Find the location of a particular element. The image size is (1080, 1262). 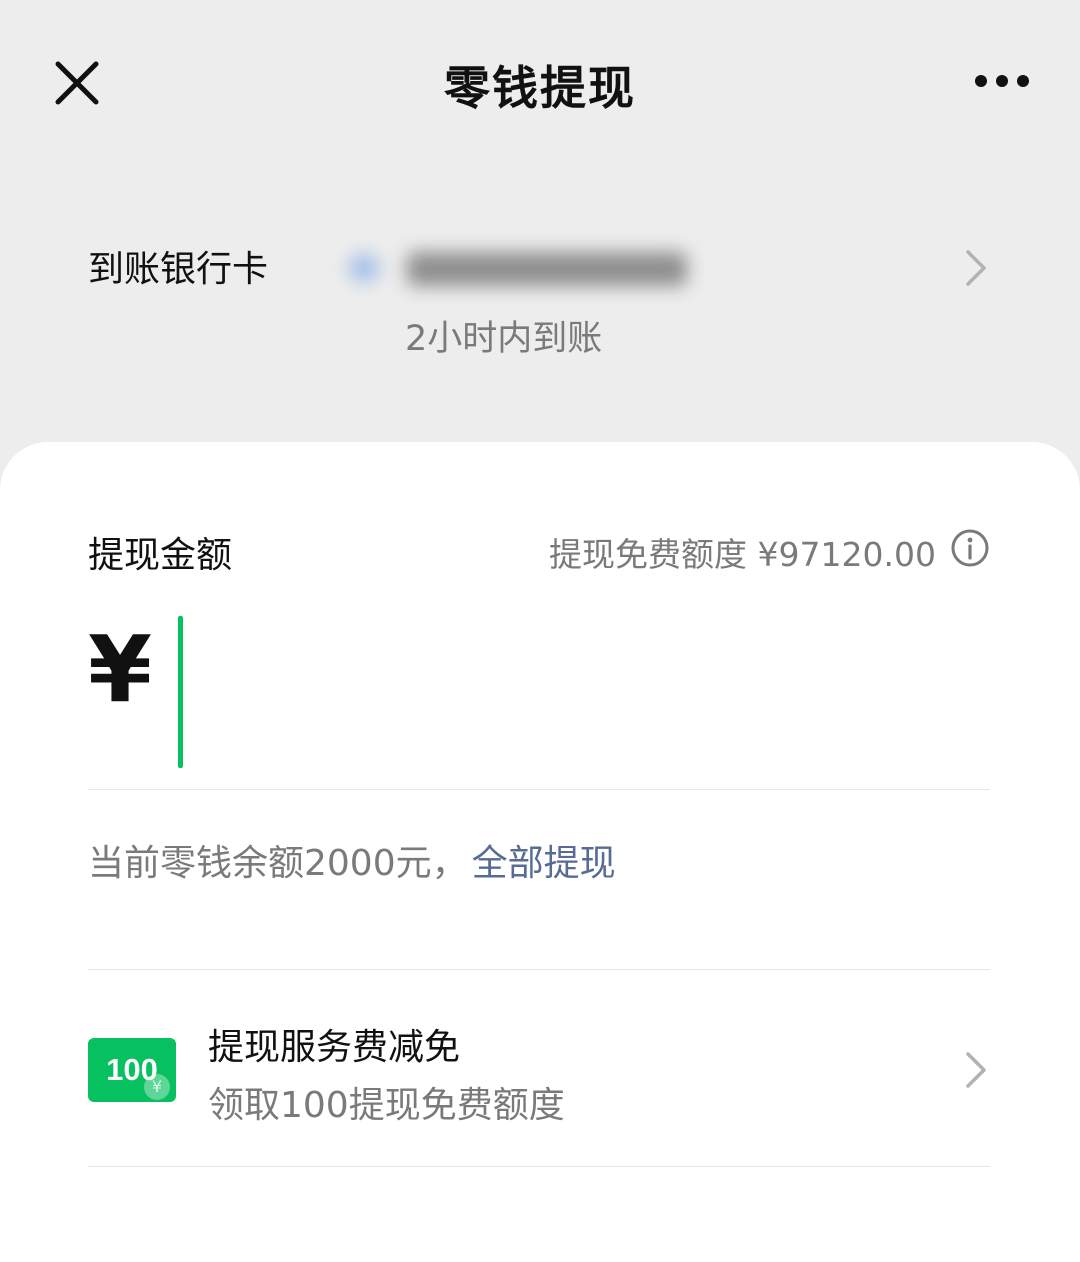

bank-card-row: 到账银行卡 2小时内到账 is located at coordinates (540, 300).